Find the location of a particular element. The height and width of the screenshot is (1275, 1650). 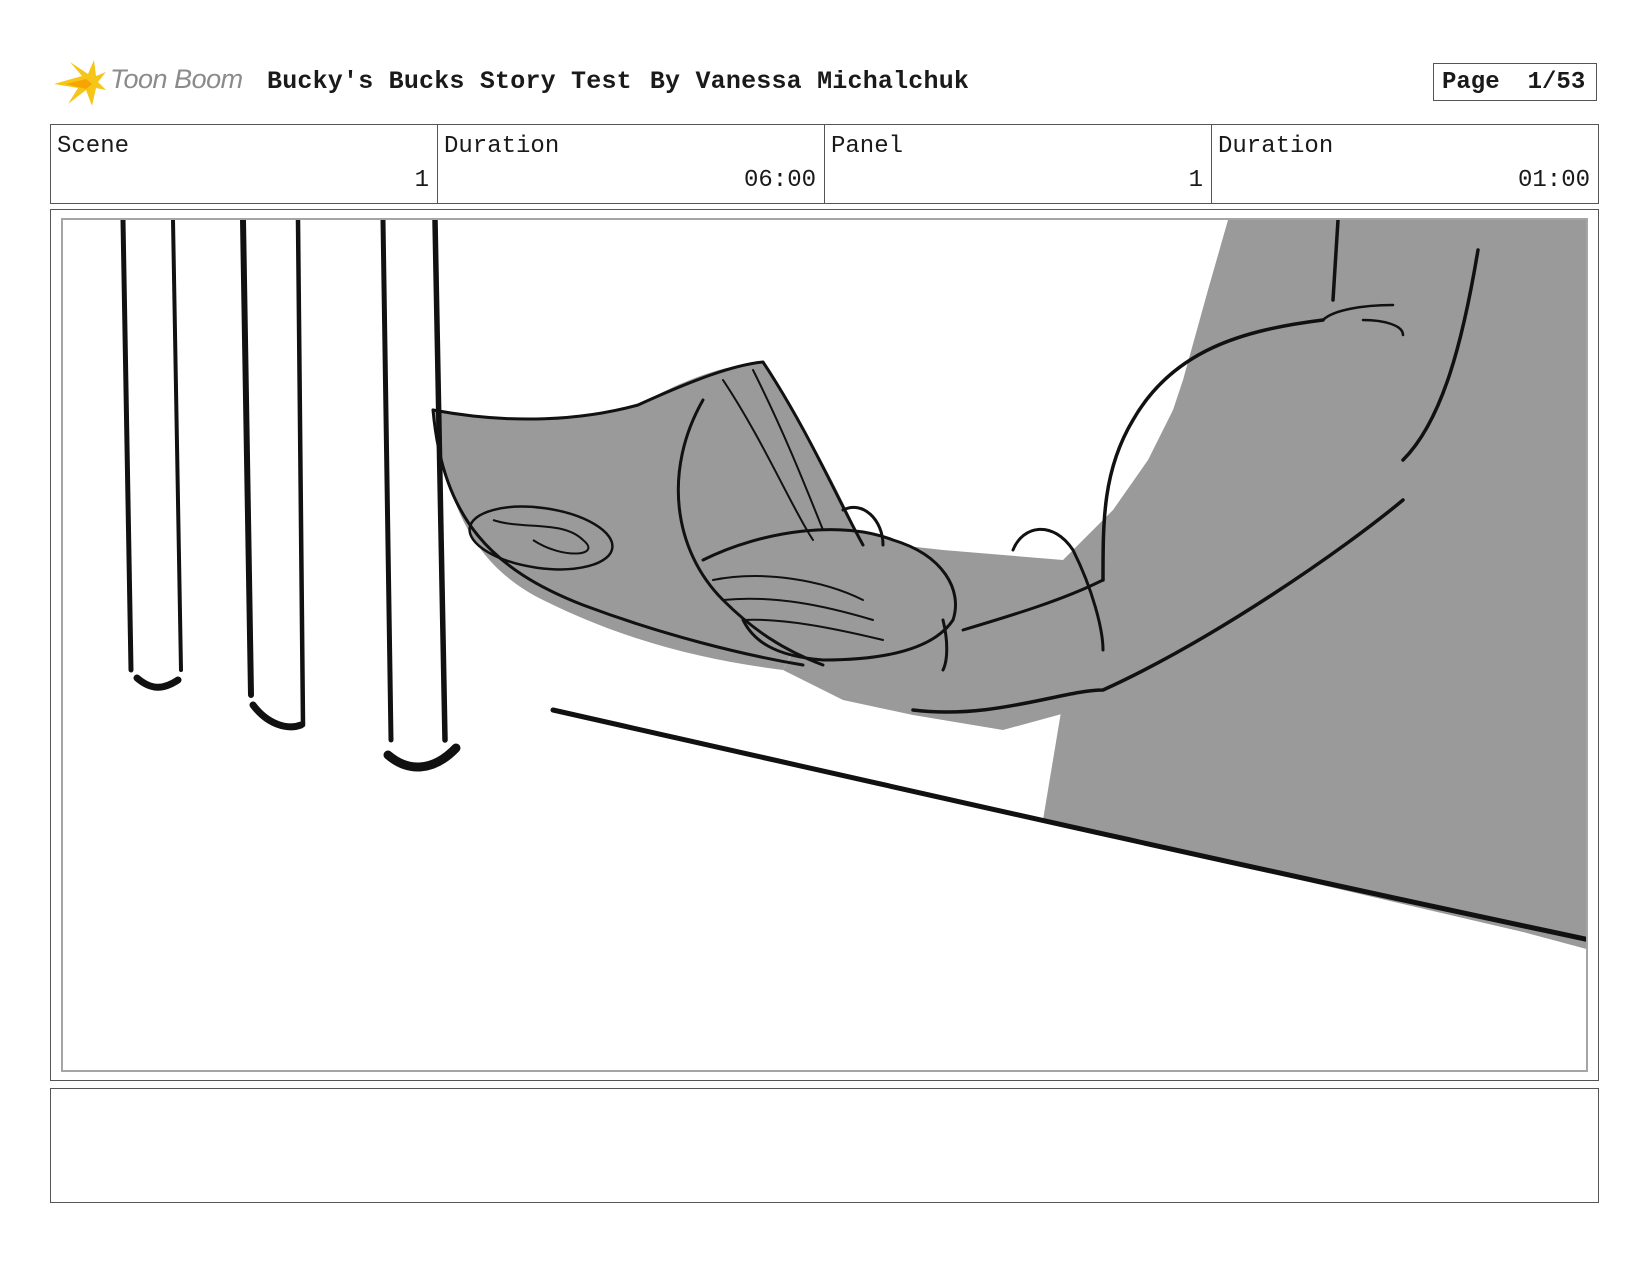

story-title: Bucky's Bucks Story Test is located at coordinates (449, 81).